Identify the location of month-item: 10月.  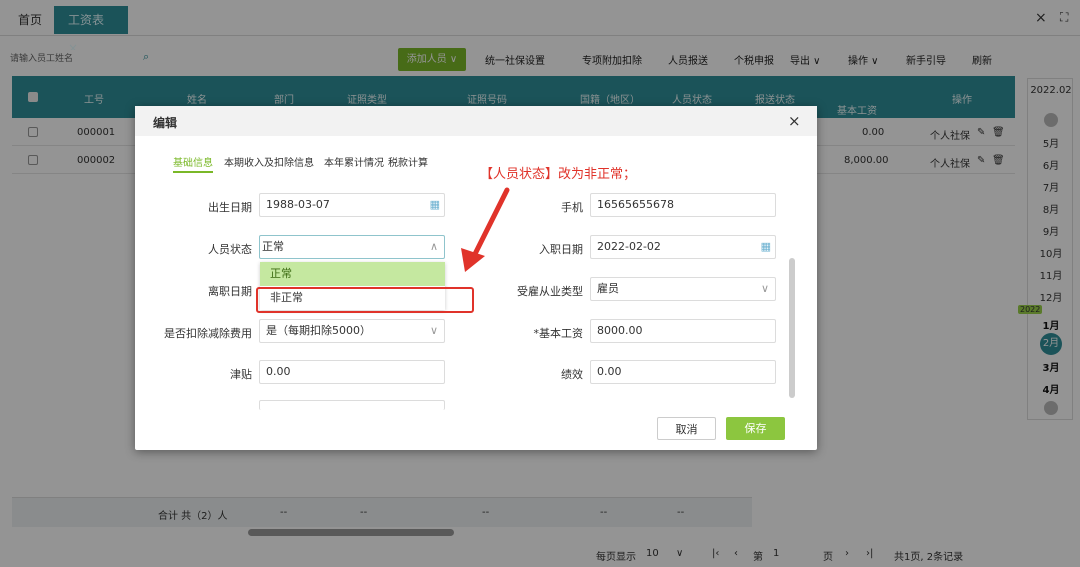
(1051, 252).